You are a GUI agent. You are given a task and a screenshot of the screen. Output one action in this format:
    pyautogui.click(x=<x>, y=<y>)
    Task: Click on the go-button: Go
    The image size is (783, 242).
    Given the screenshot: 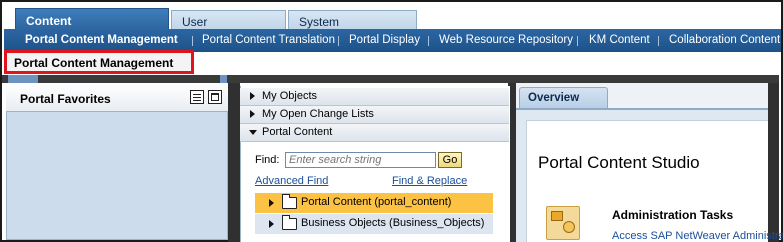 What is the action you would take?
    pyautogui.click(x=450, y=160)
    